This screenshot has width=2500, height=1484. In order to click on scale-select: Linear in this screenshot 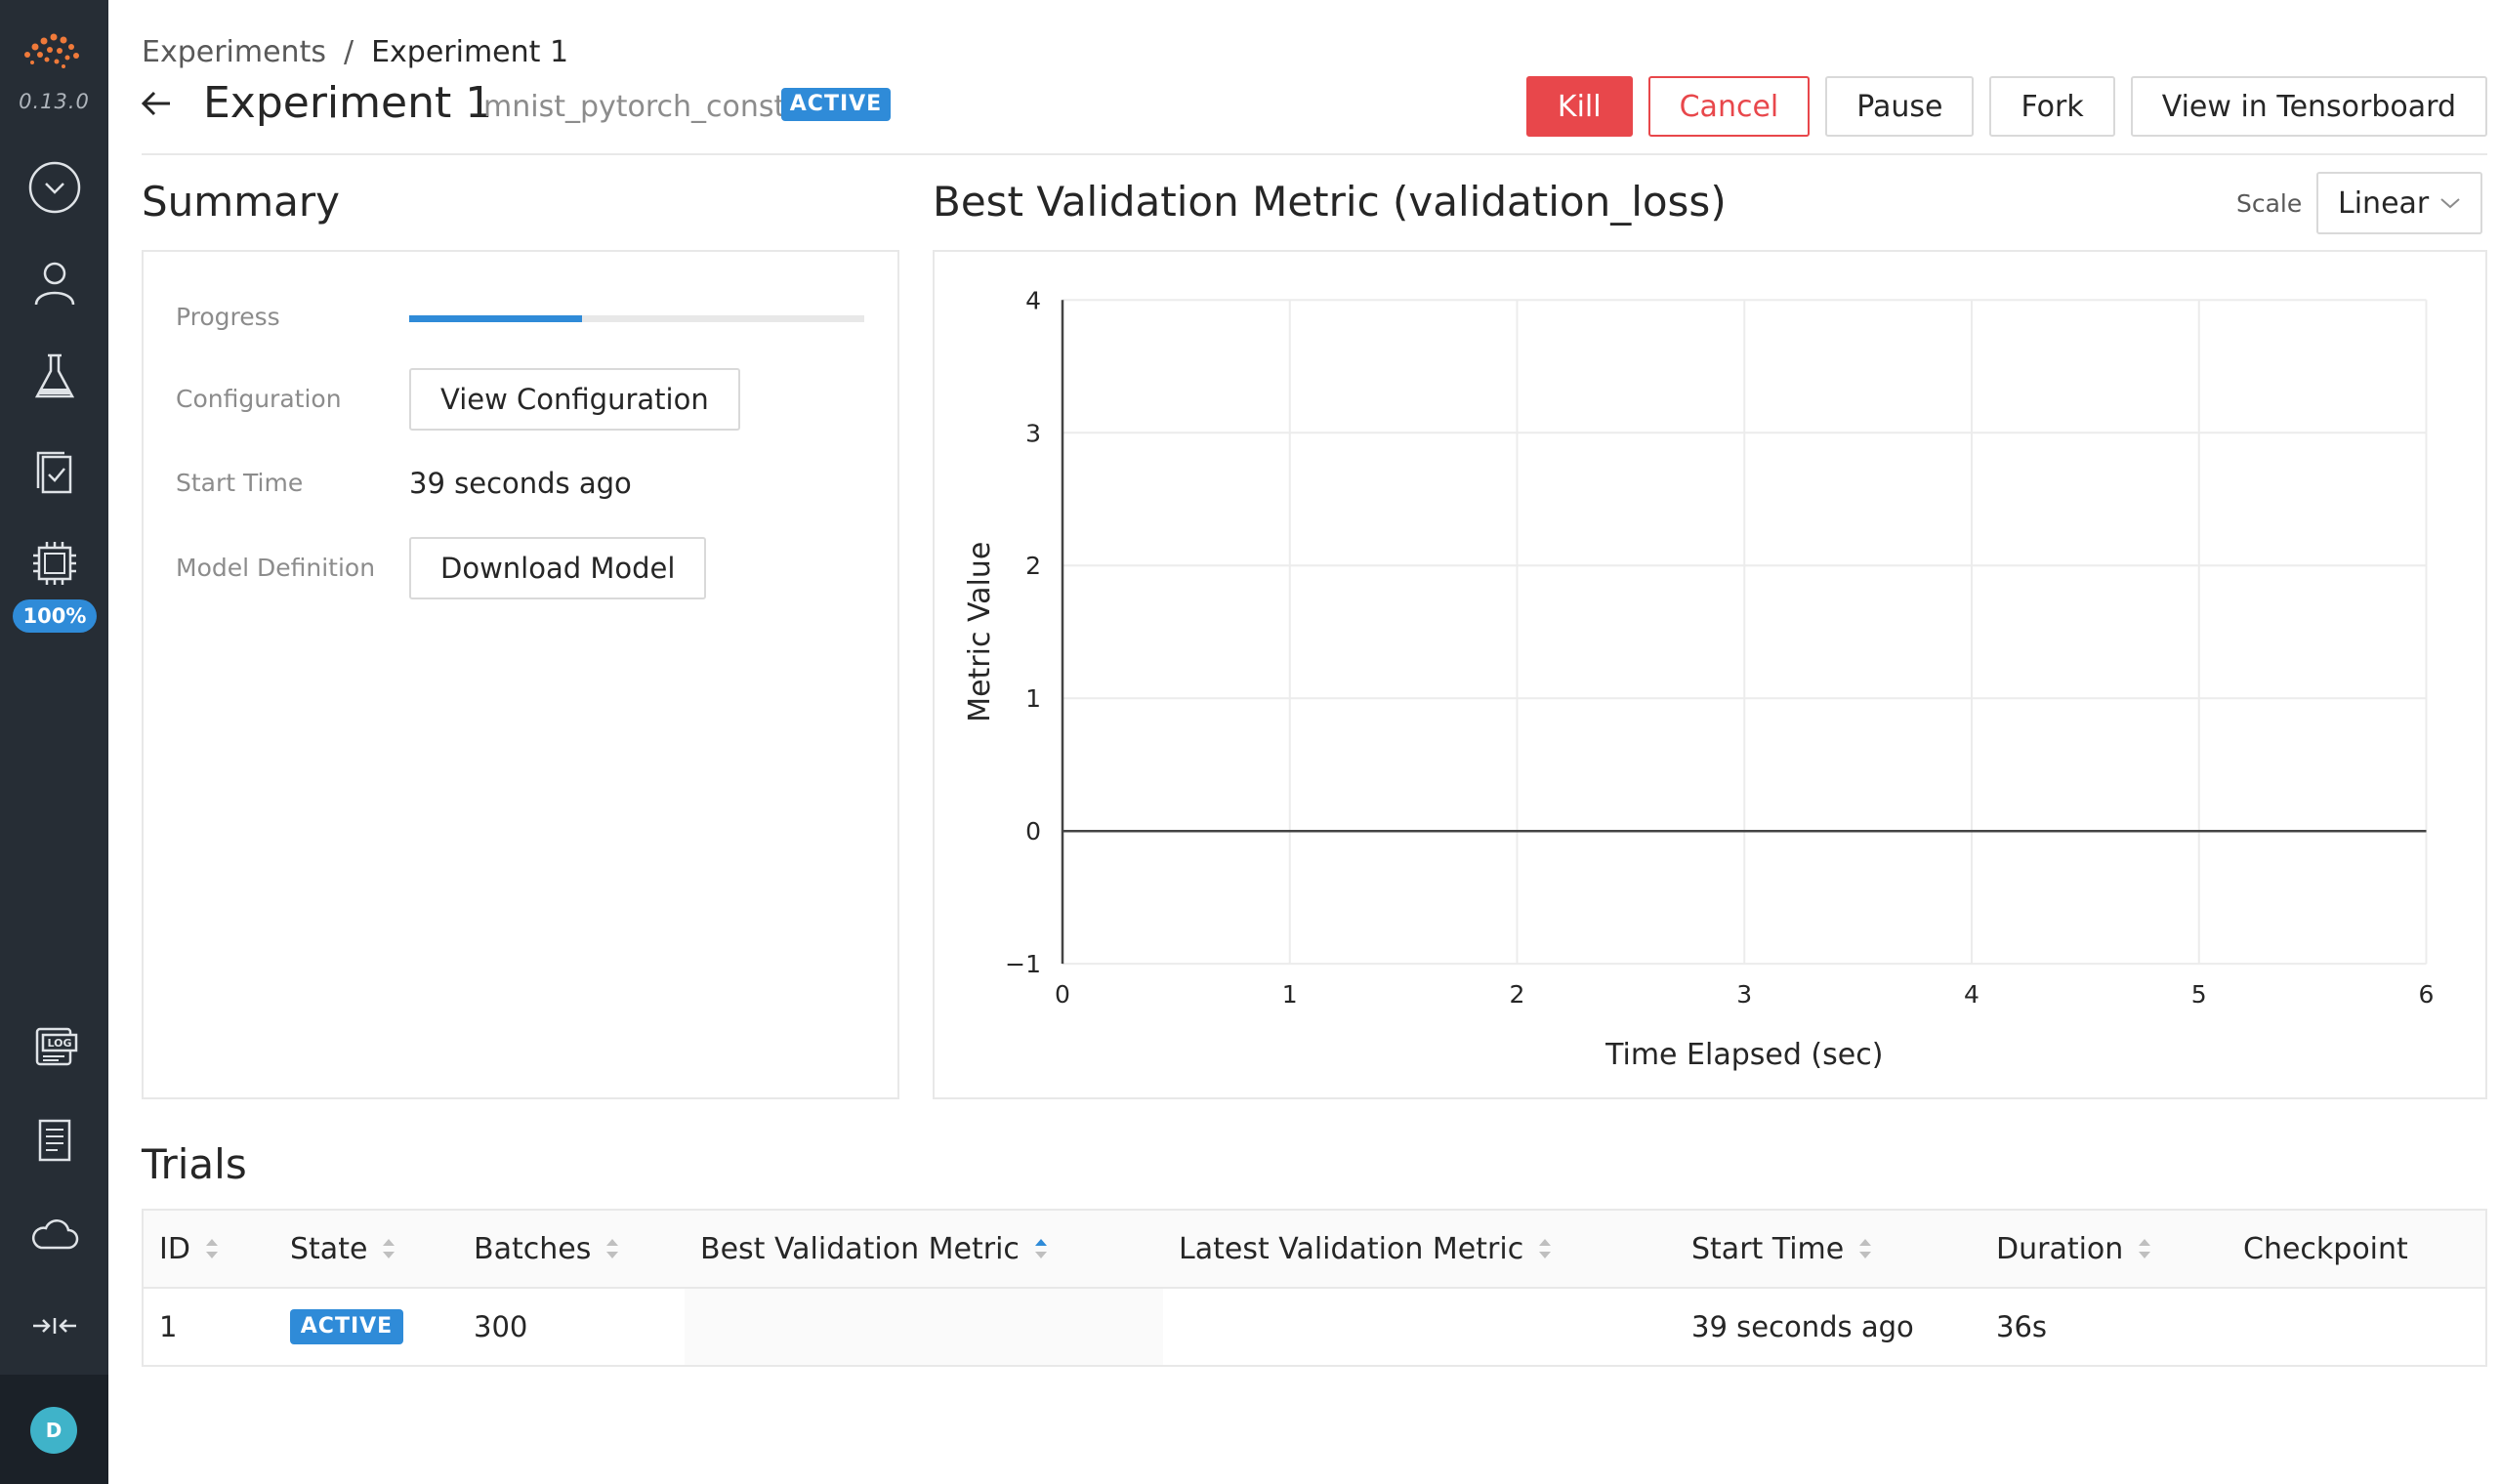, I will do `click(2399, 203)`.